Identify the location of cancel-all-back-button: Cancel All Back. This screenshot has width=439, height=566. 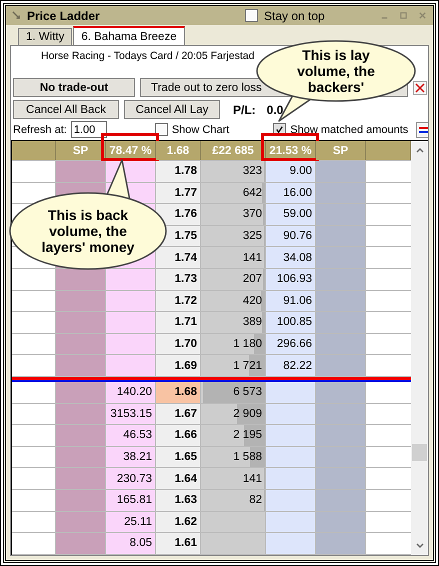
(66, 109).